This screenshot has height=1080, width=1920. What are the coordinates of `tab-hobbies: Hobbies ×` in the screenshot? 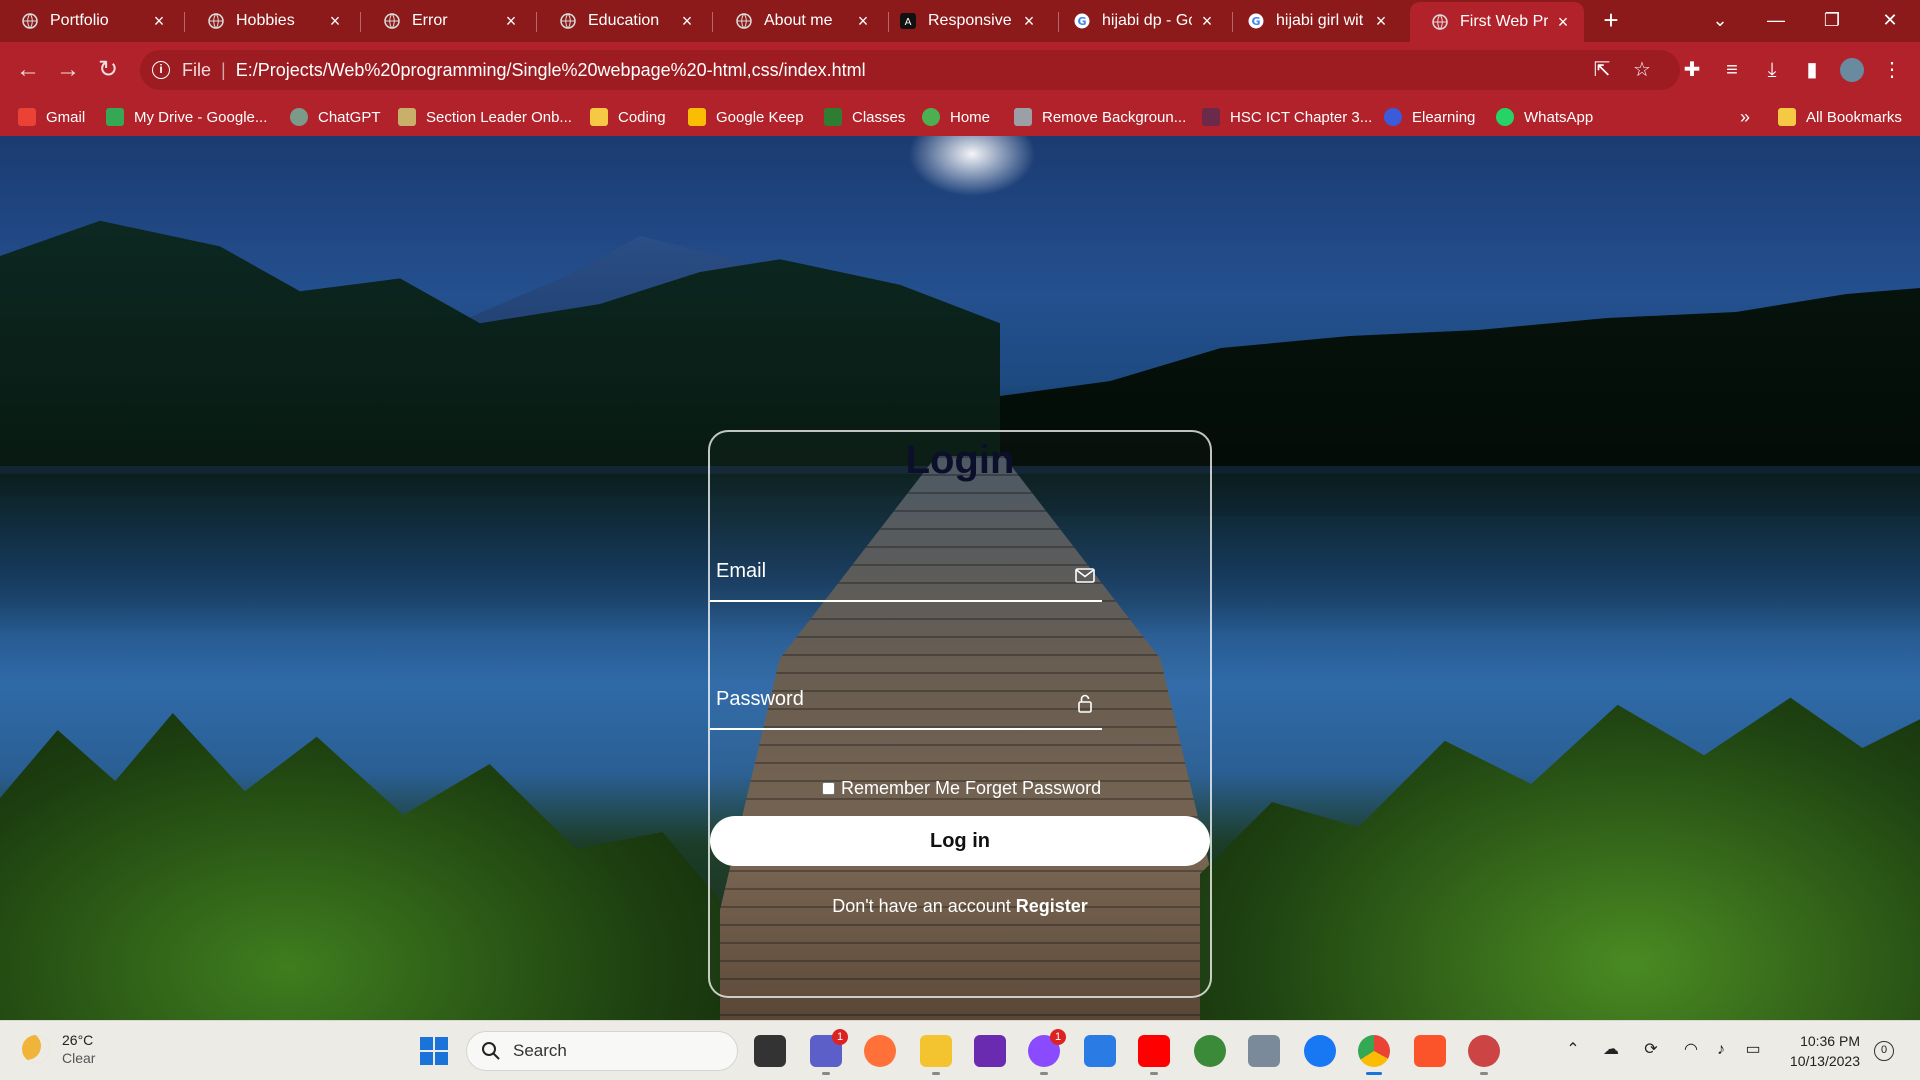 It's located at (271, 21).